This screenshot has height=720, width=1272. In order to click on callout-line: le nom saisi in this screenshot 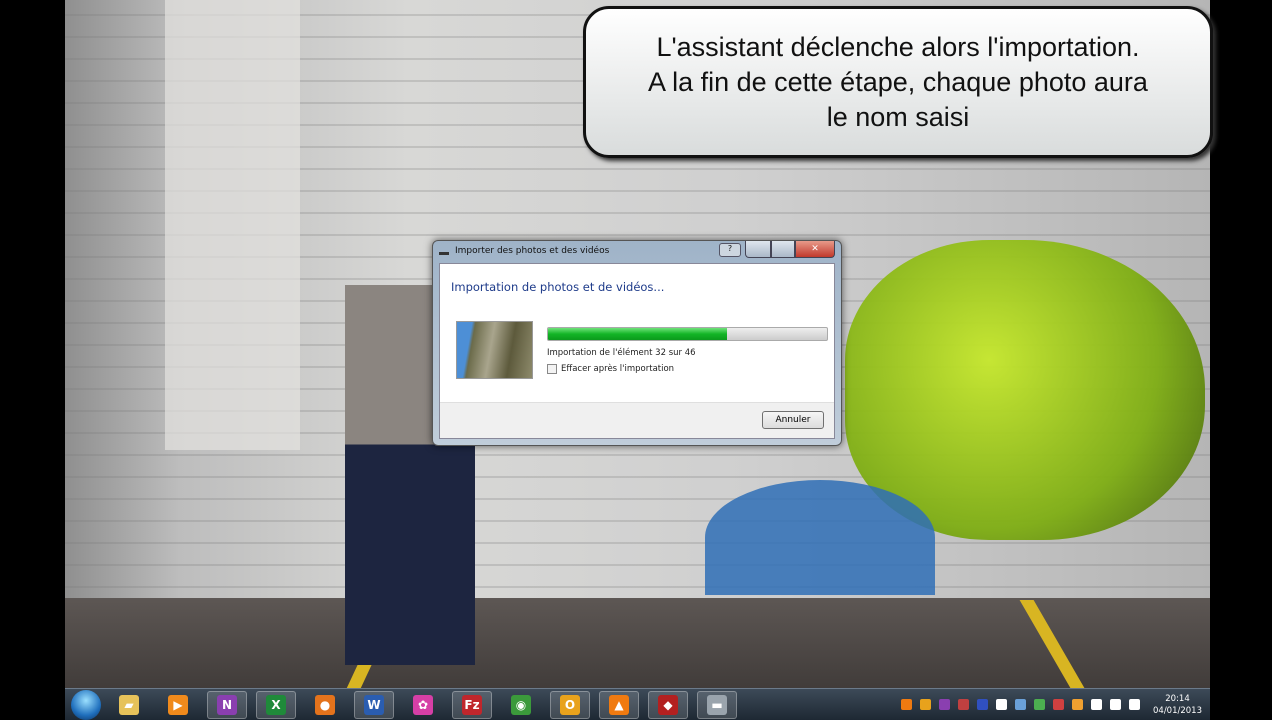, I will do `click(898, 116)`.